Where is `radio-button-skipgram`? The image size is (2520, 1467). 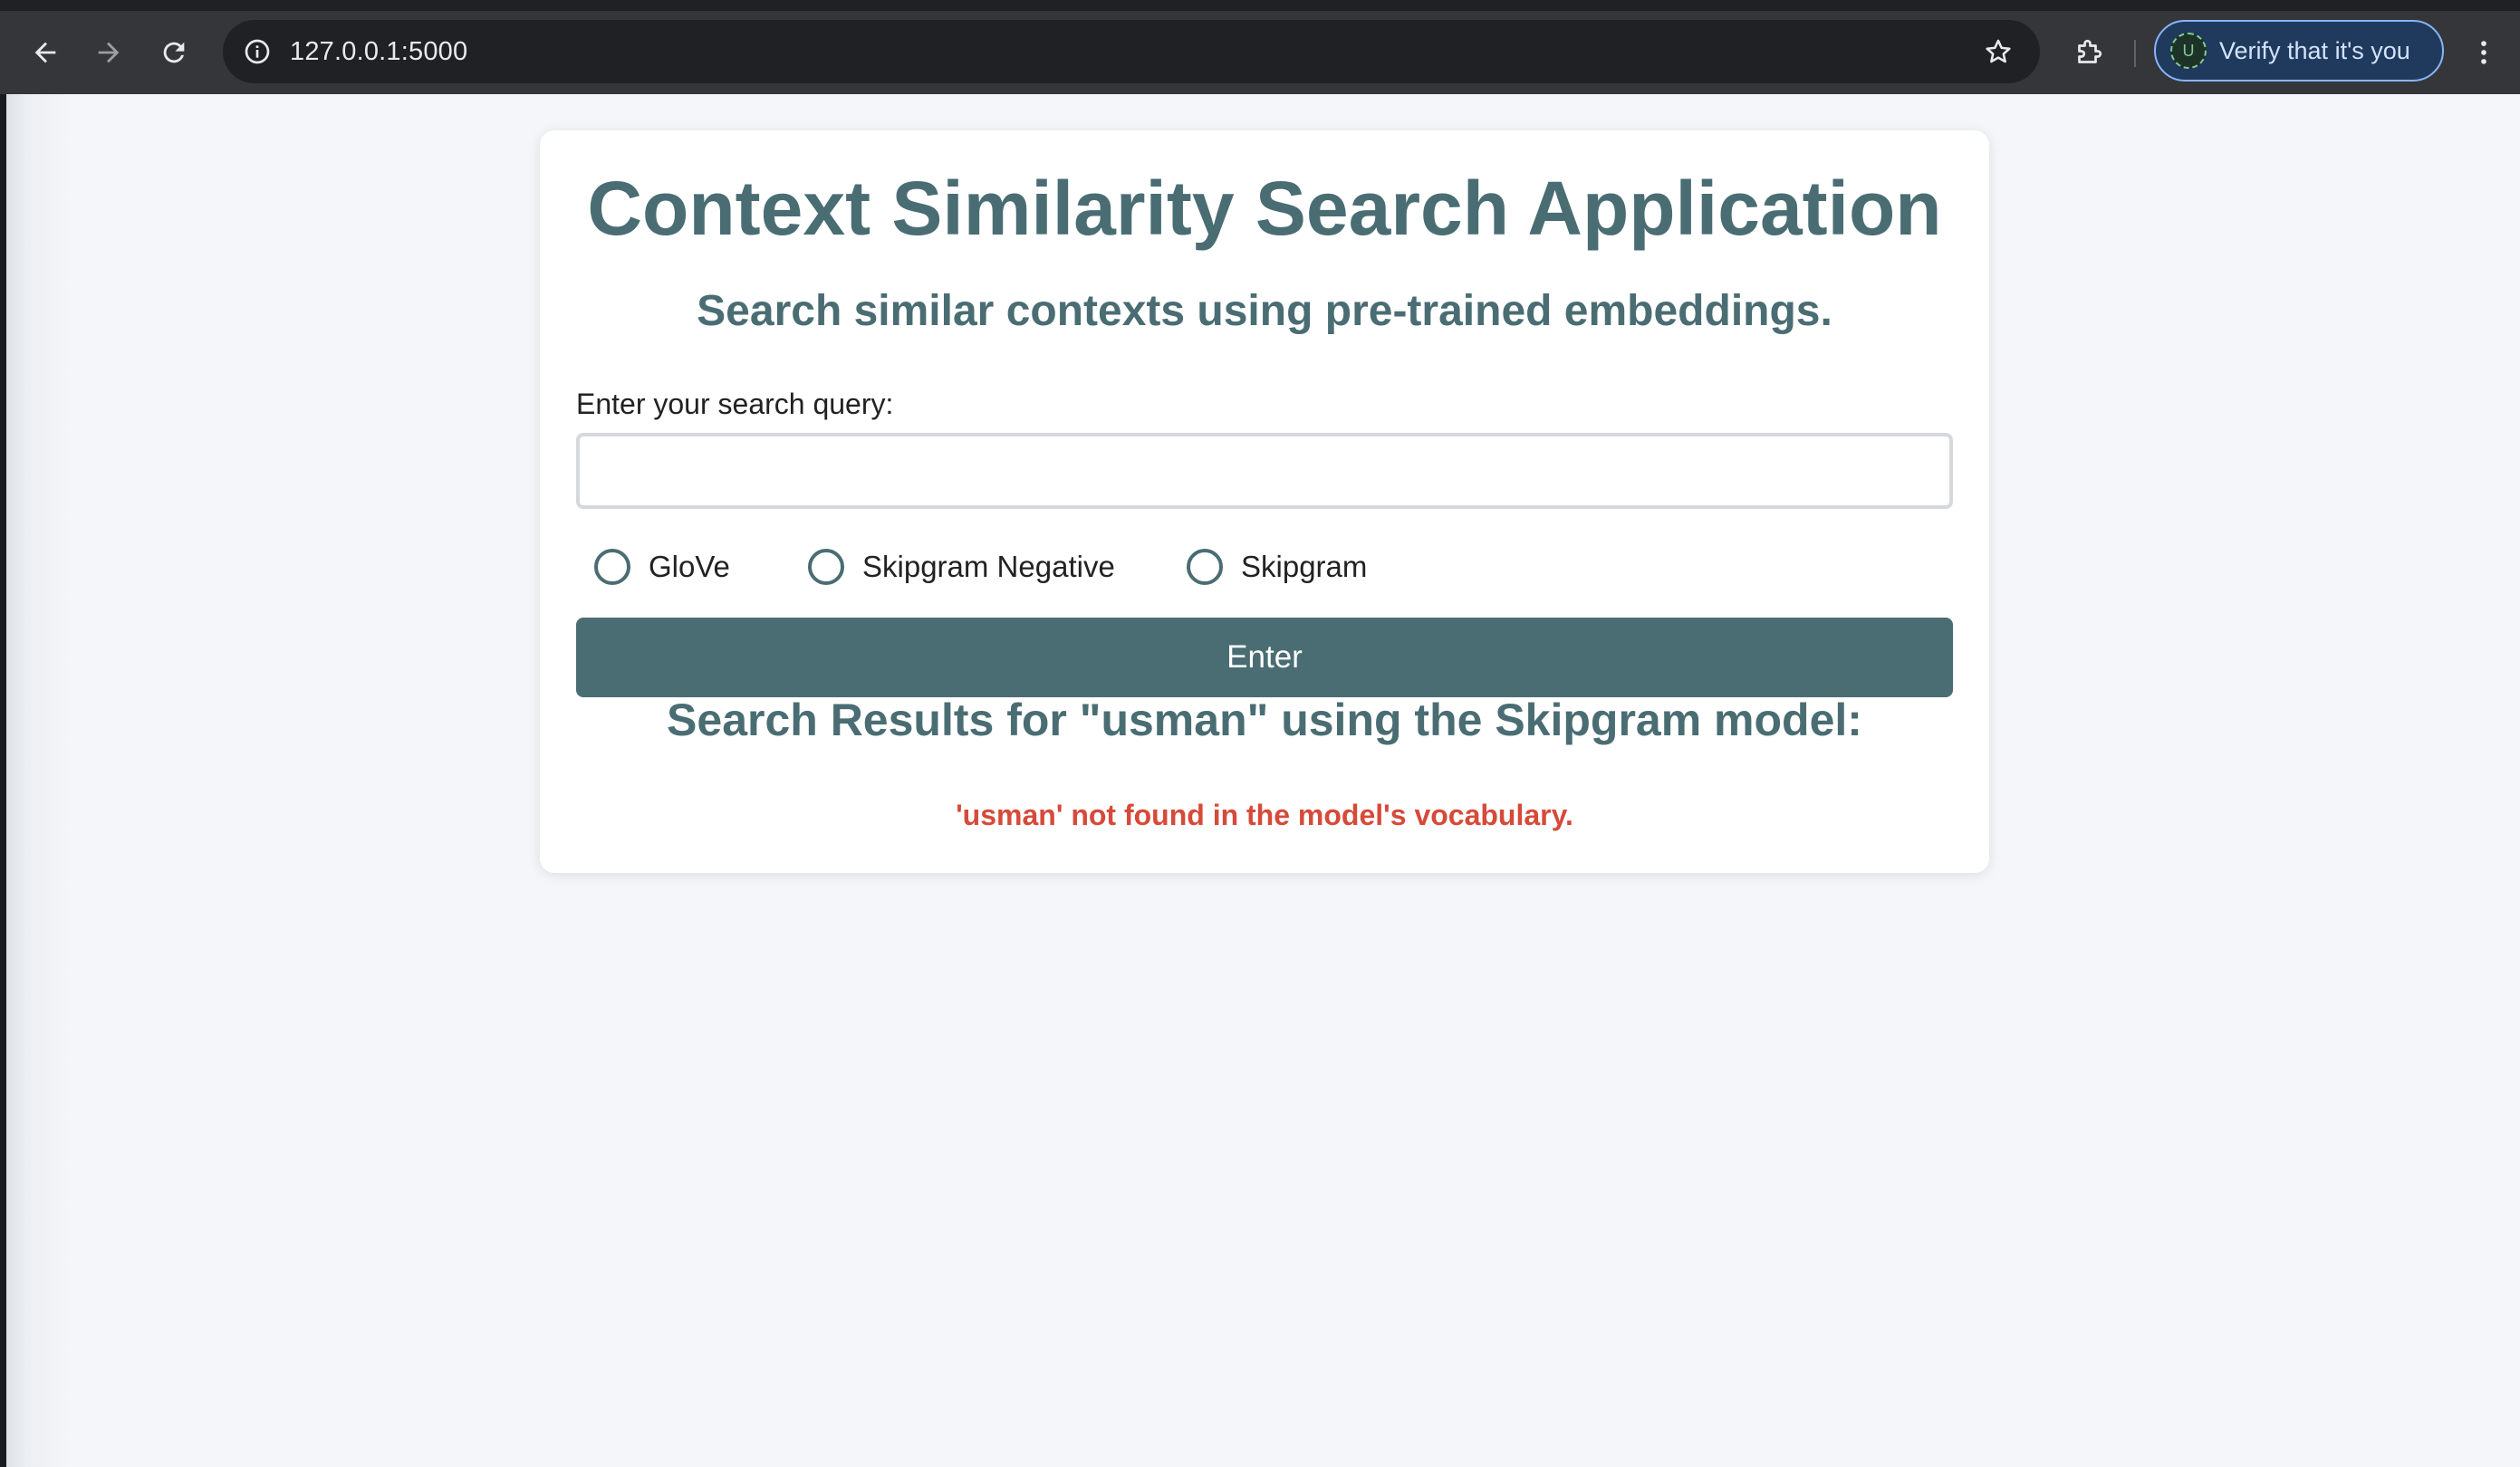
radio-button-skipgram is located at coordinates (1205, 567).